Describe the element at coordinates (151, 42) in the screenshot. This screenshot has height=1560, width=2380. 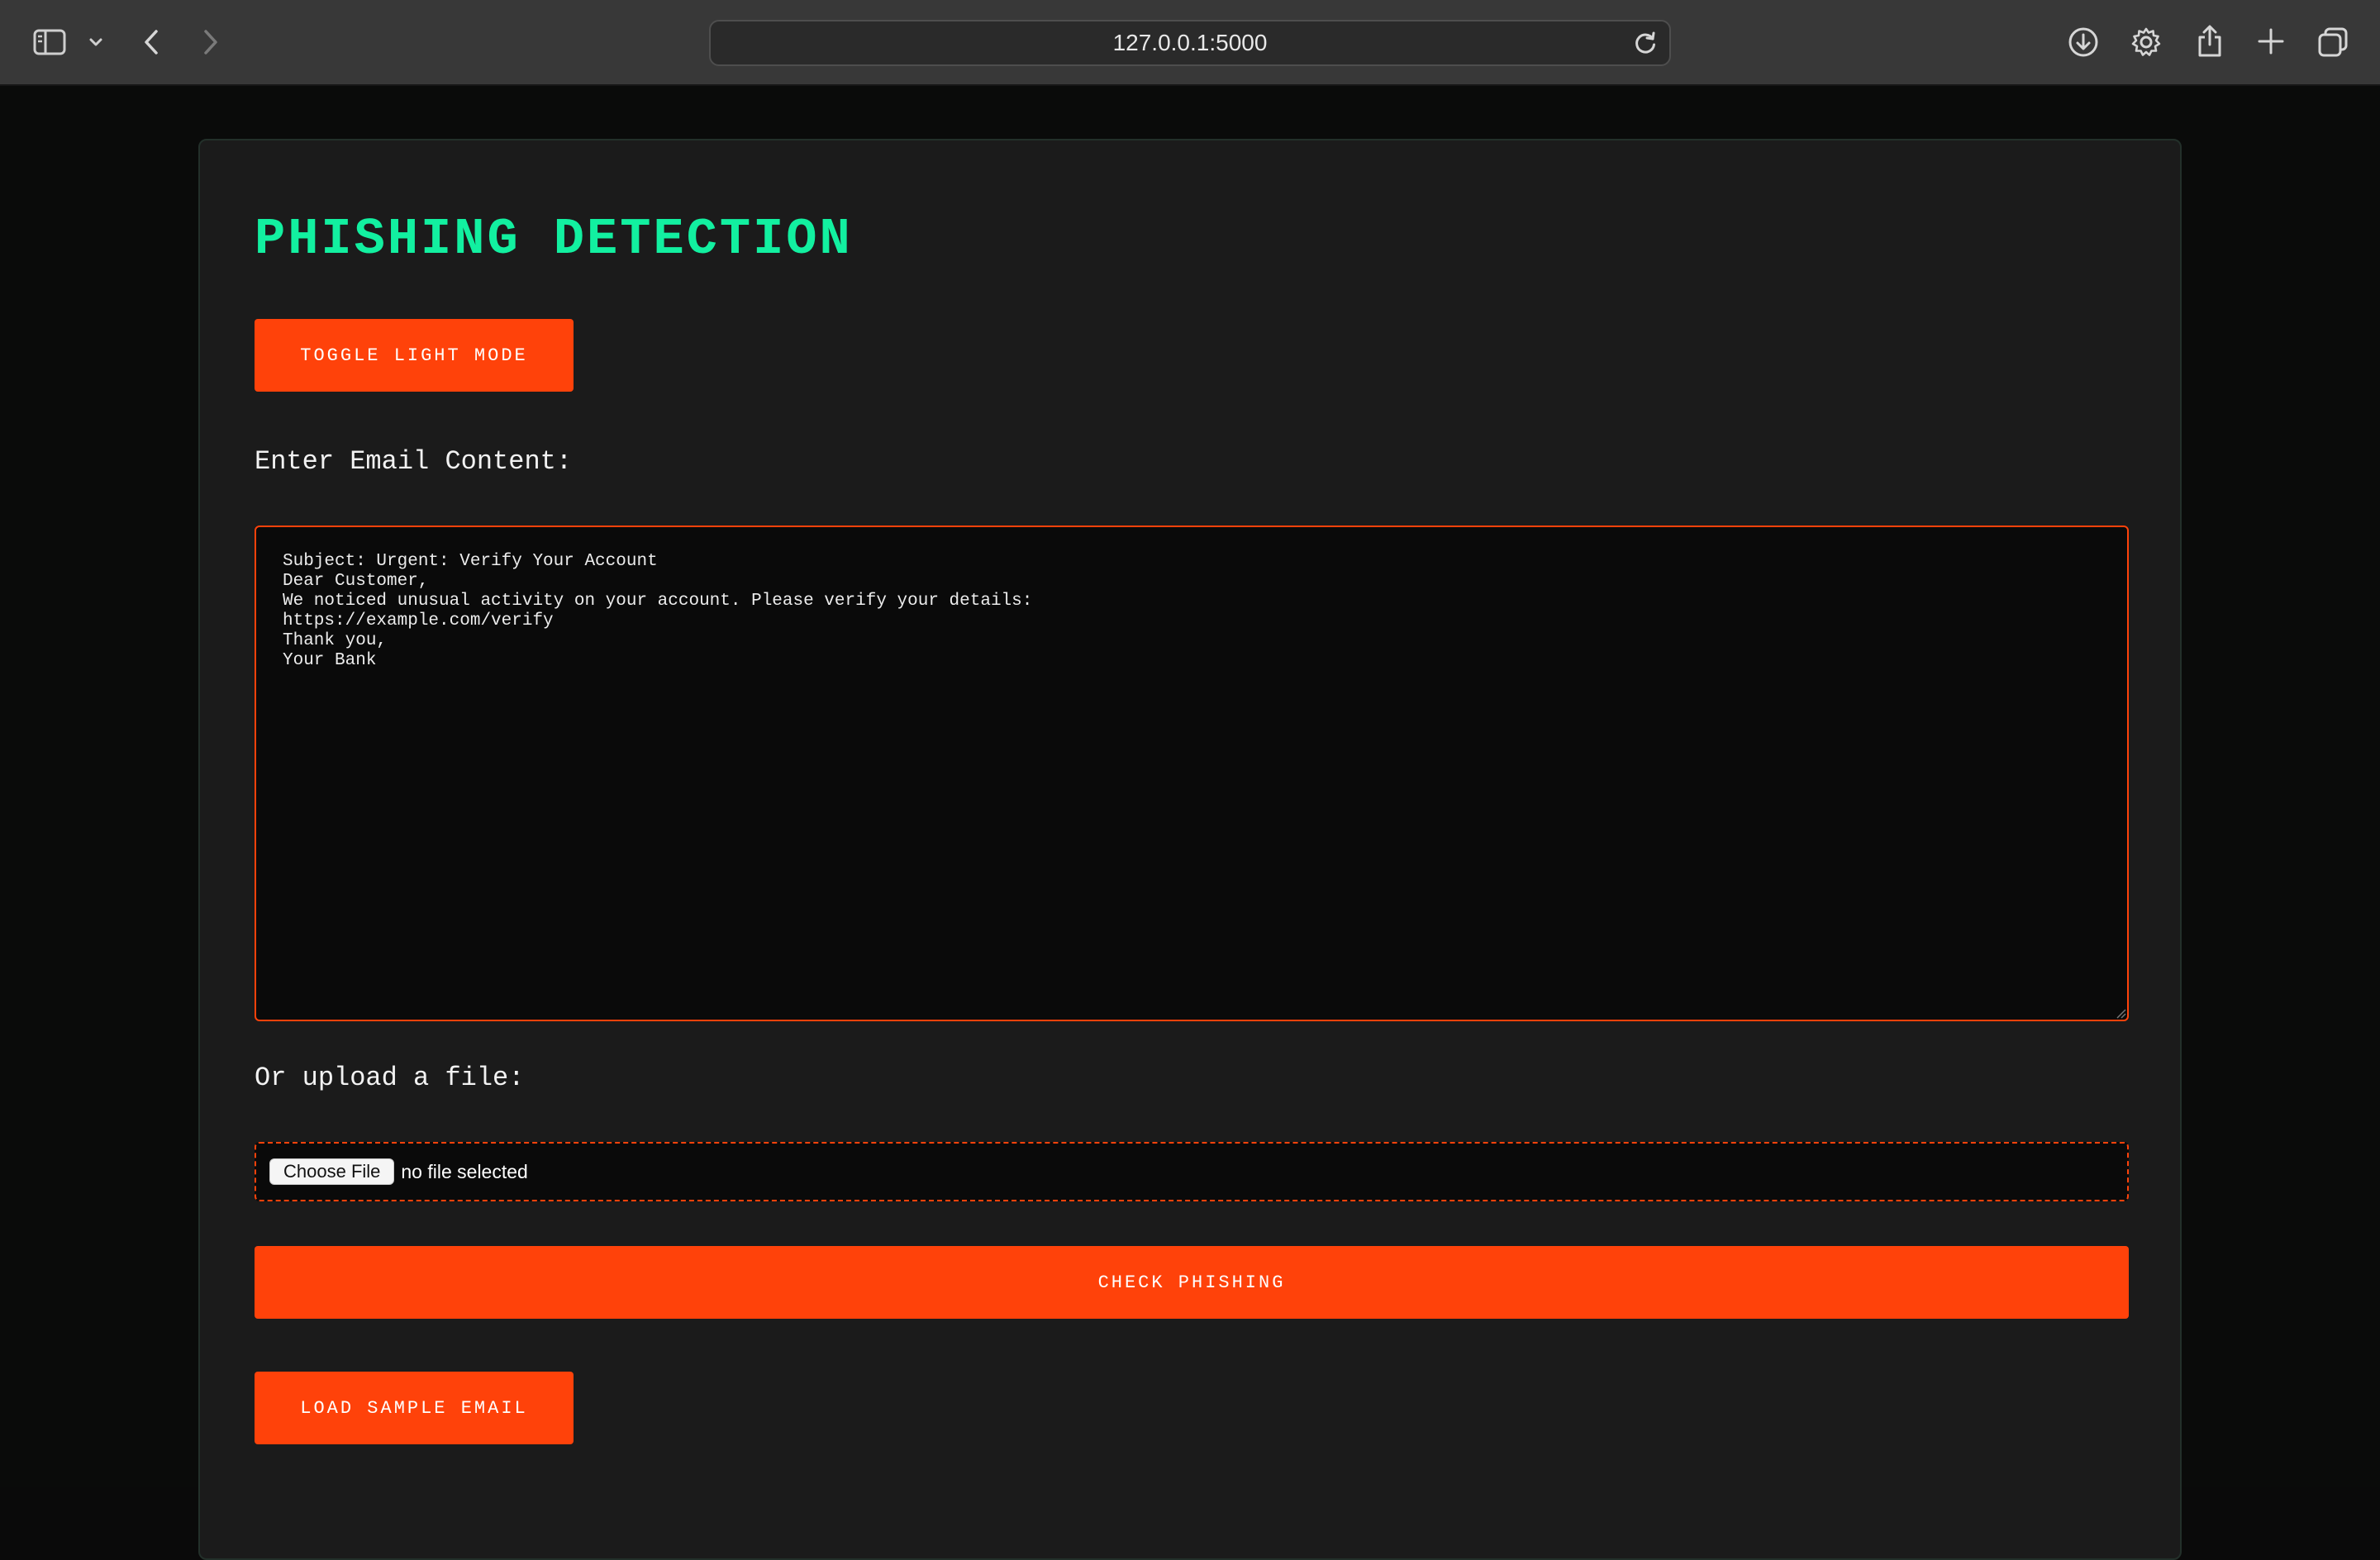
I see `back-arrow-icon` at that location.